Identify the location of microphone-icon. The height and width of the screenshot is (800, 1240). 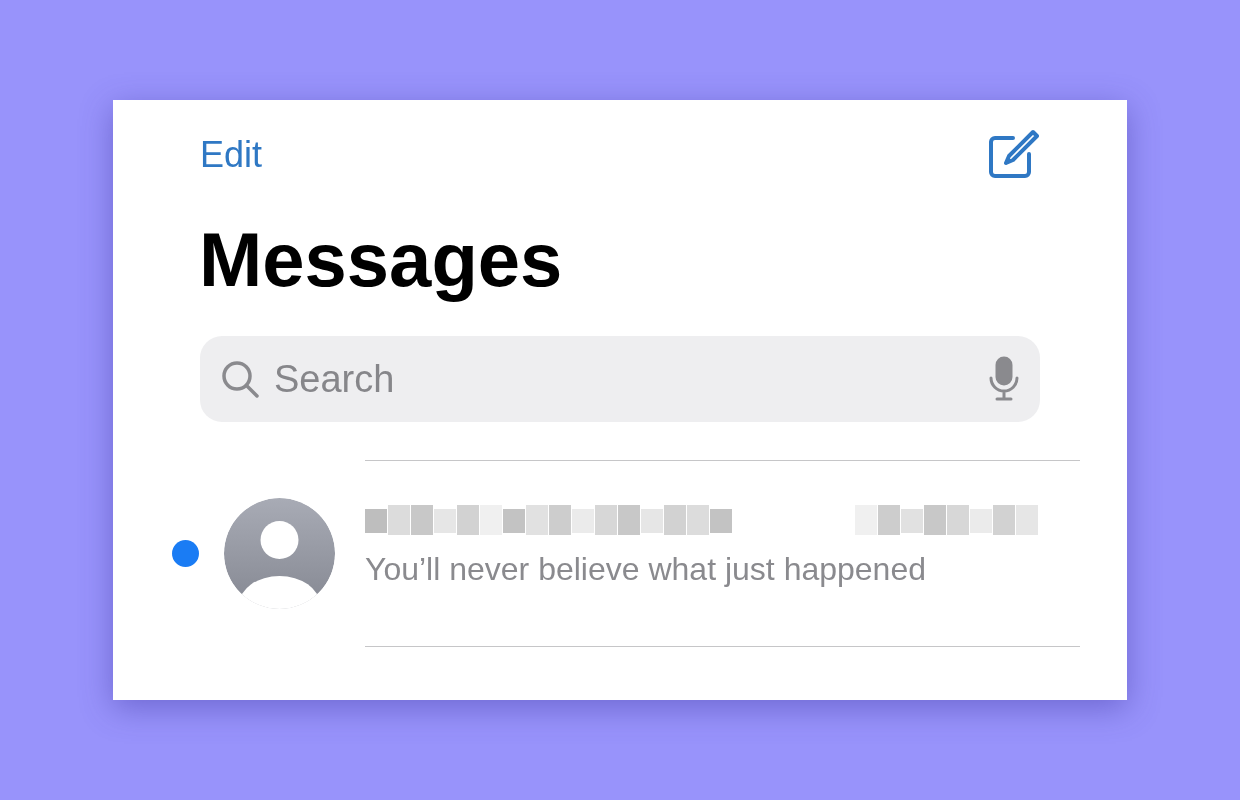
(1004, 379).